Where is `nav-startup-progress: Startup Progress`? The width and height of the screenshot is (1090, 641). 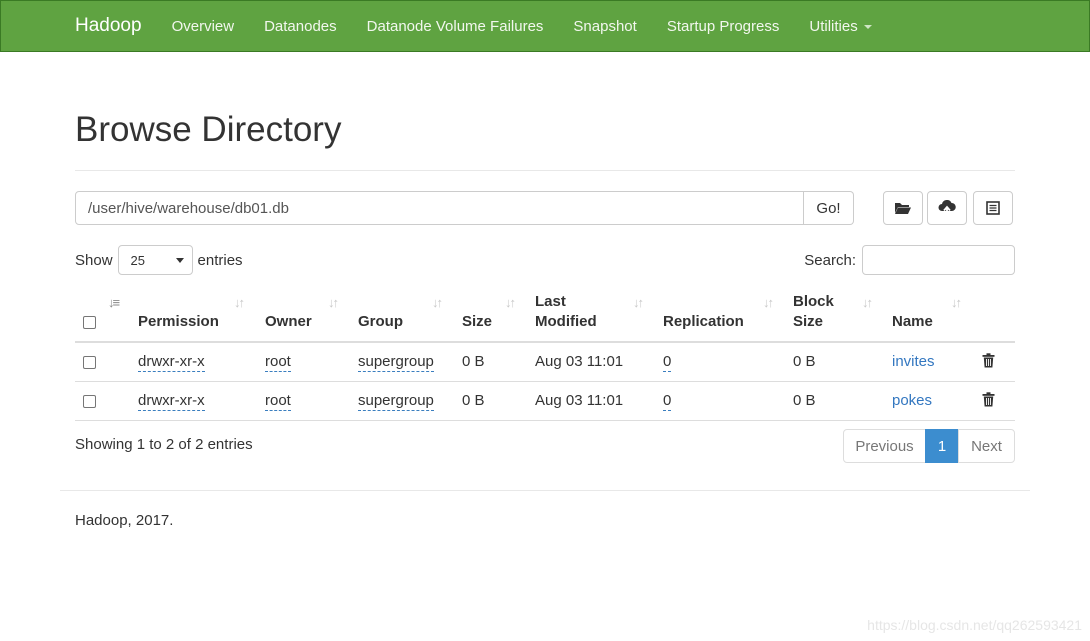 nav-startup-progress: Startup Progress is located at coordinates (723, 26).